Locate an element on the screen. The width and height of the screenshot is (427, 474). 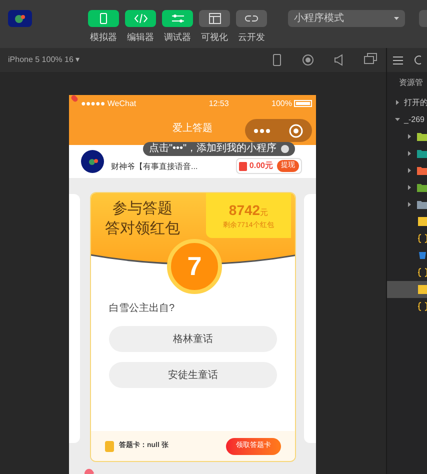
toolbar-label: 调试器 is located at coordinates (177, 37).